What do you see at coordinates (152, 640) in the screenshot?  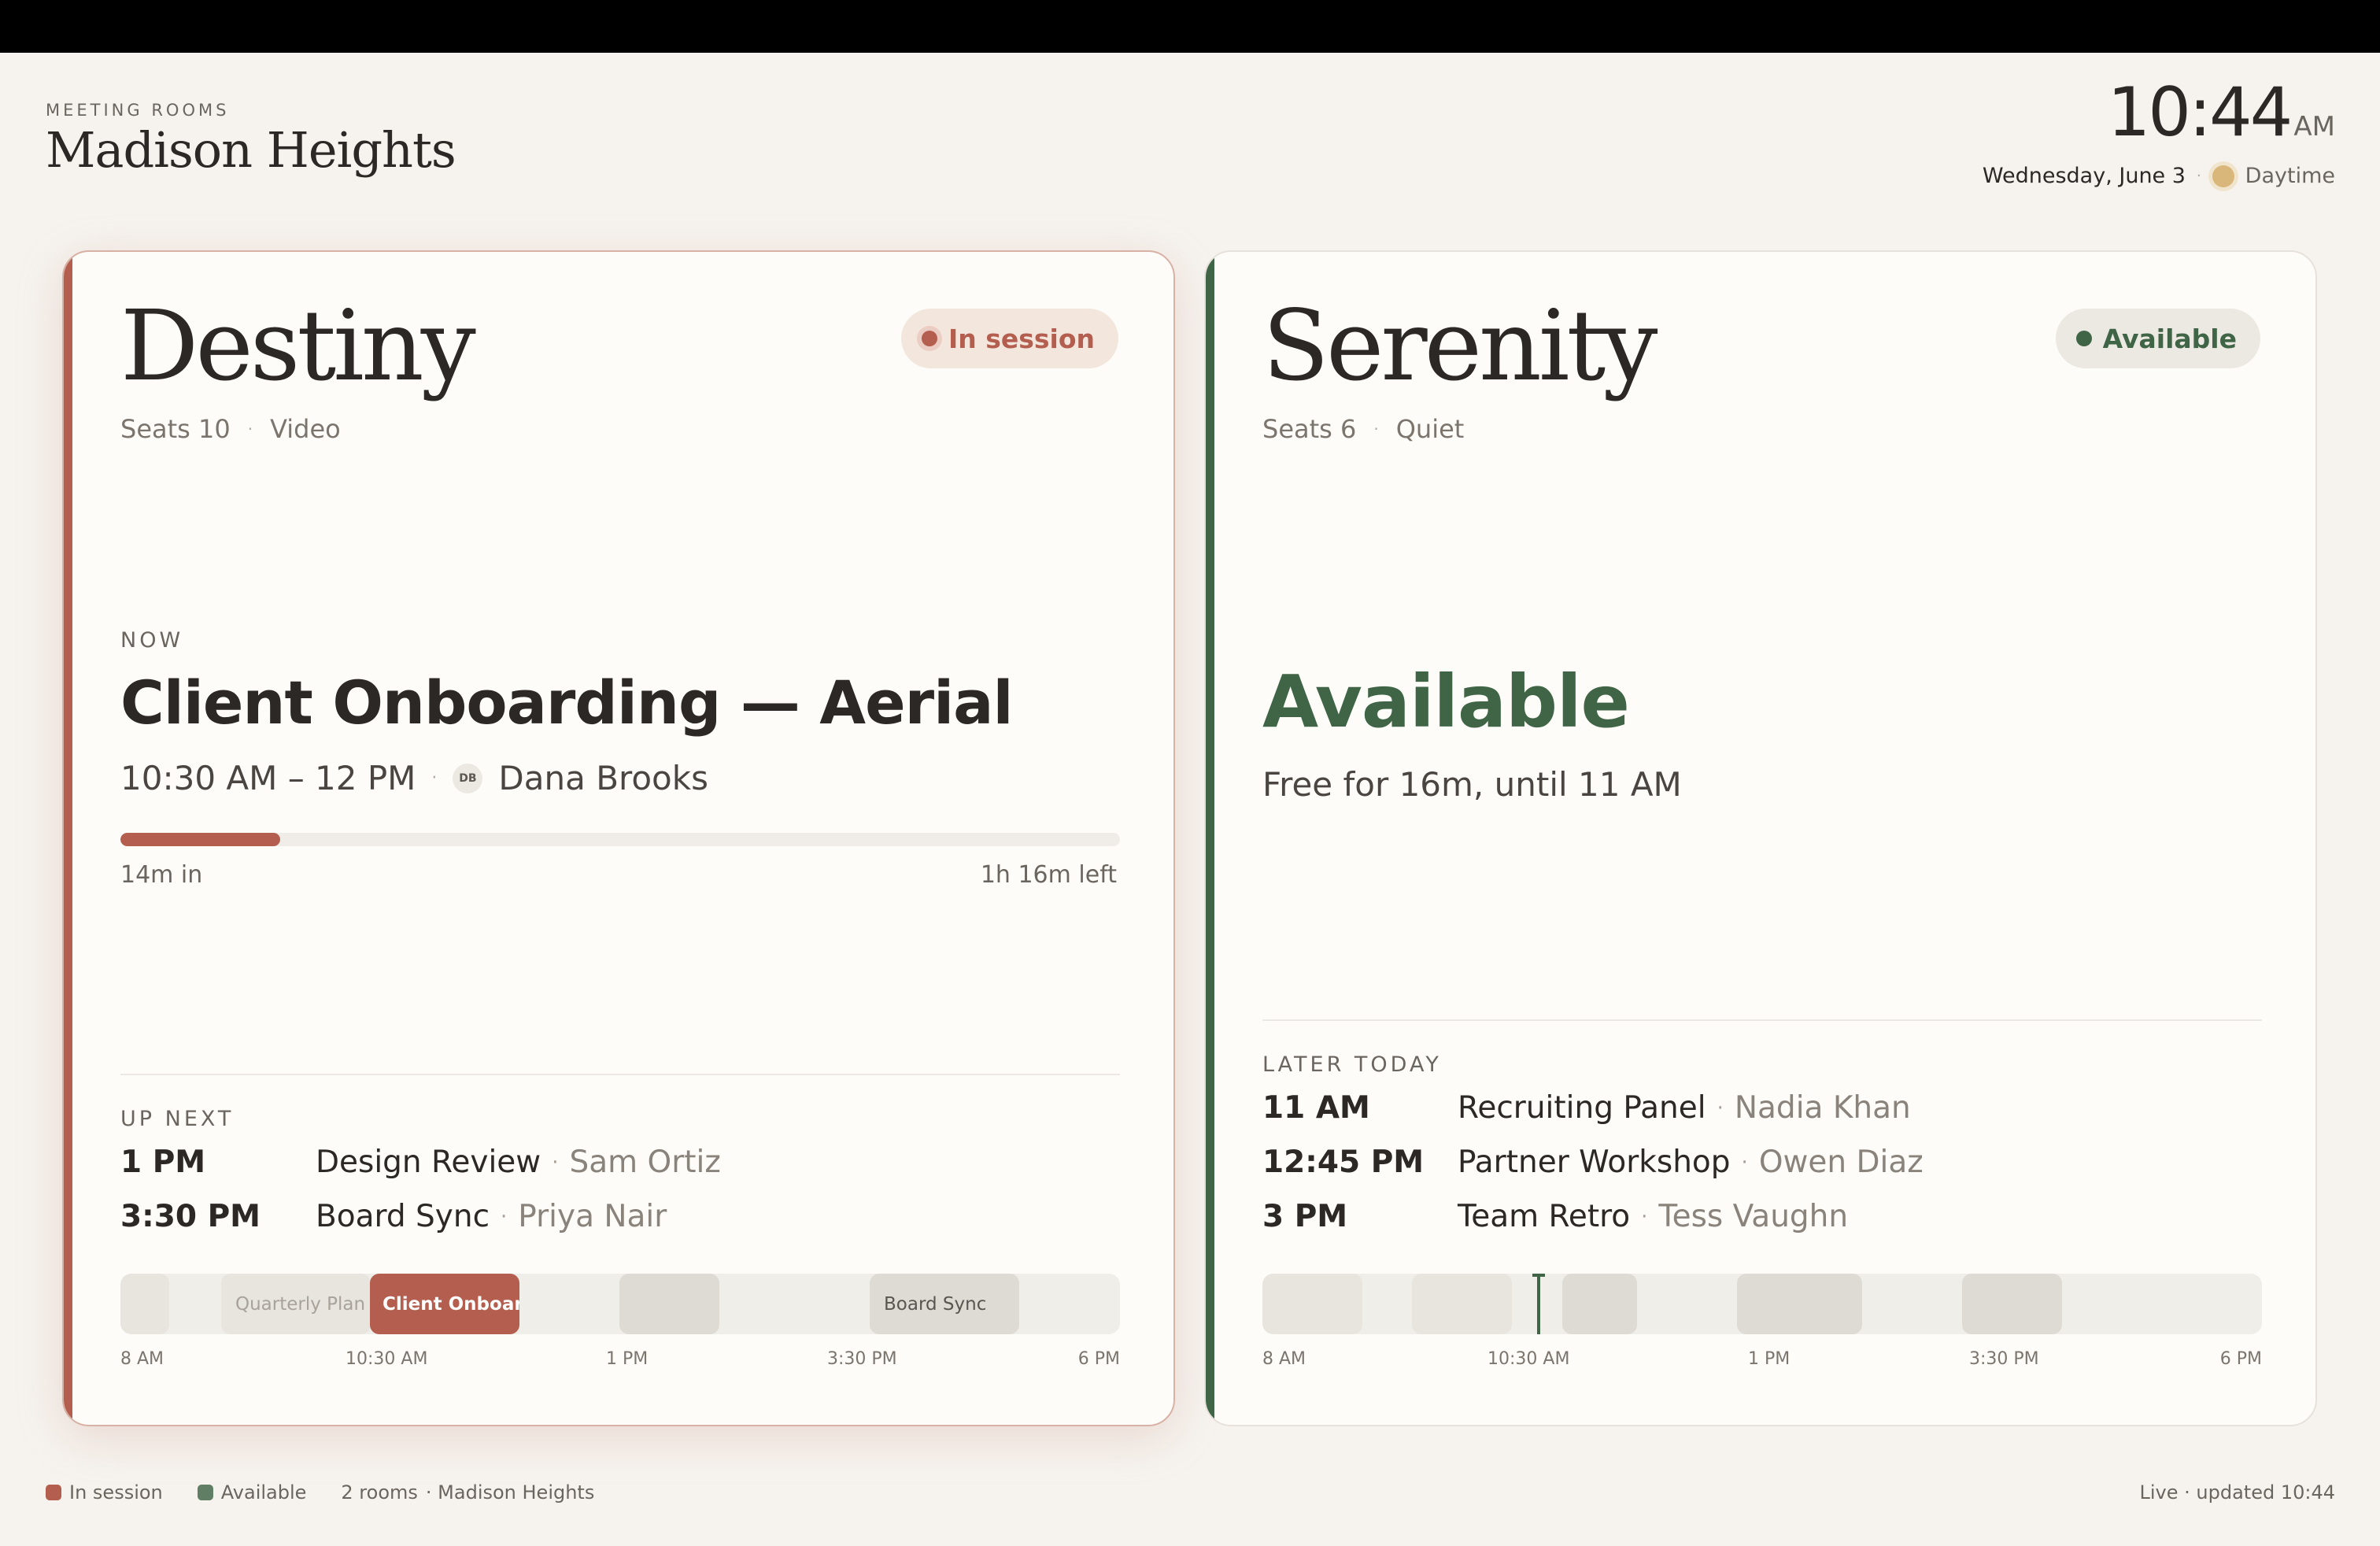 I see `now-kicker: NOW` at bounding box center [152, 640].